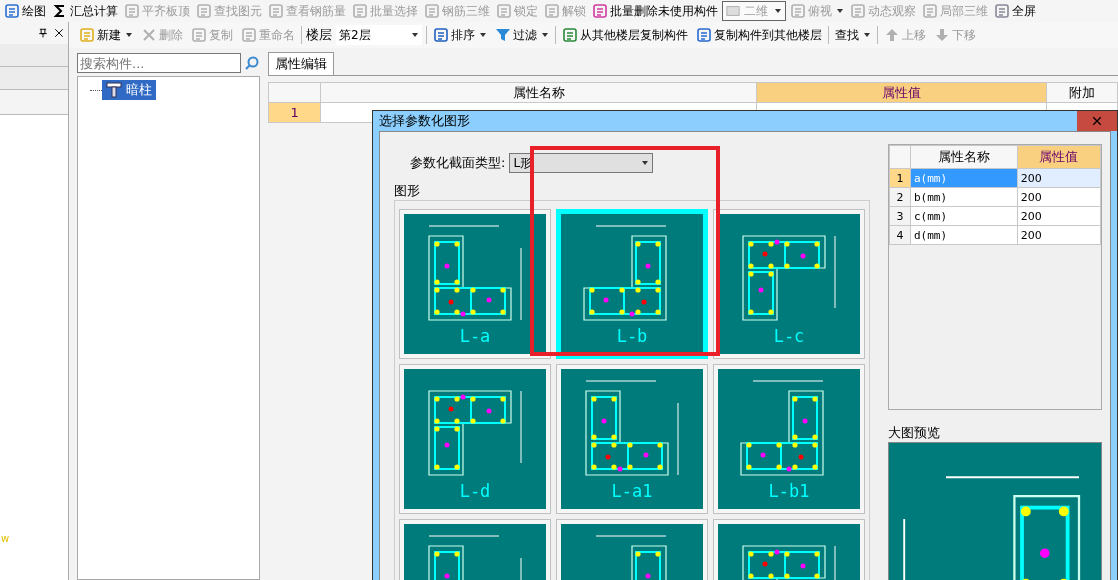  I want to click on column-header: 附加, so click(1082, 92).